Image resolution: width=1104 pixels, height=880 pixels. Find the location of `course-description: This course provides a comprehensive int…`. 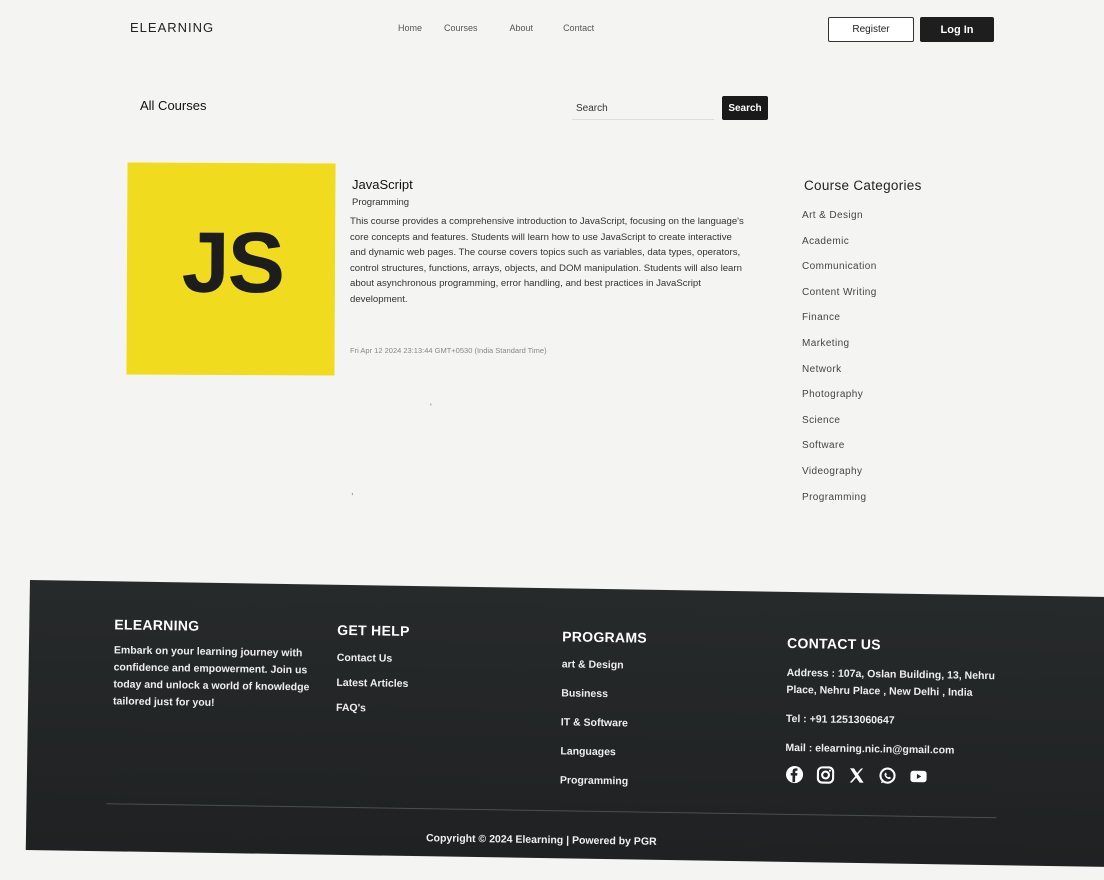

course-description: This course provides a comprehensive int… is located at coordinates (547, 260).